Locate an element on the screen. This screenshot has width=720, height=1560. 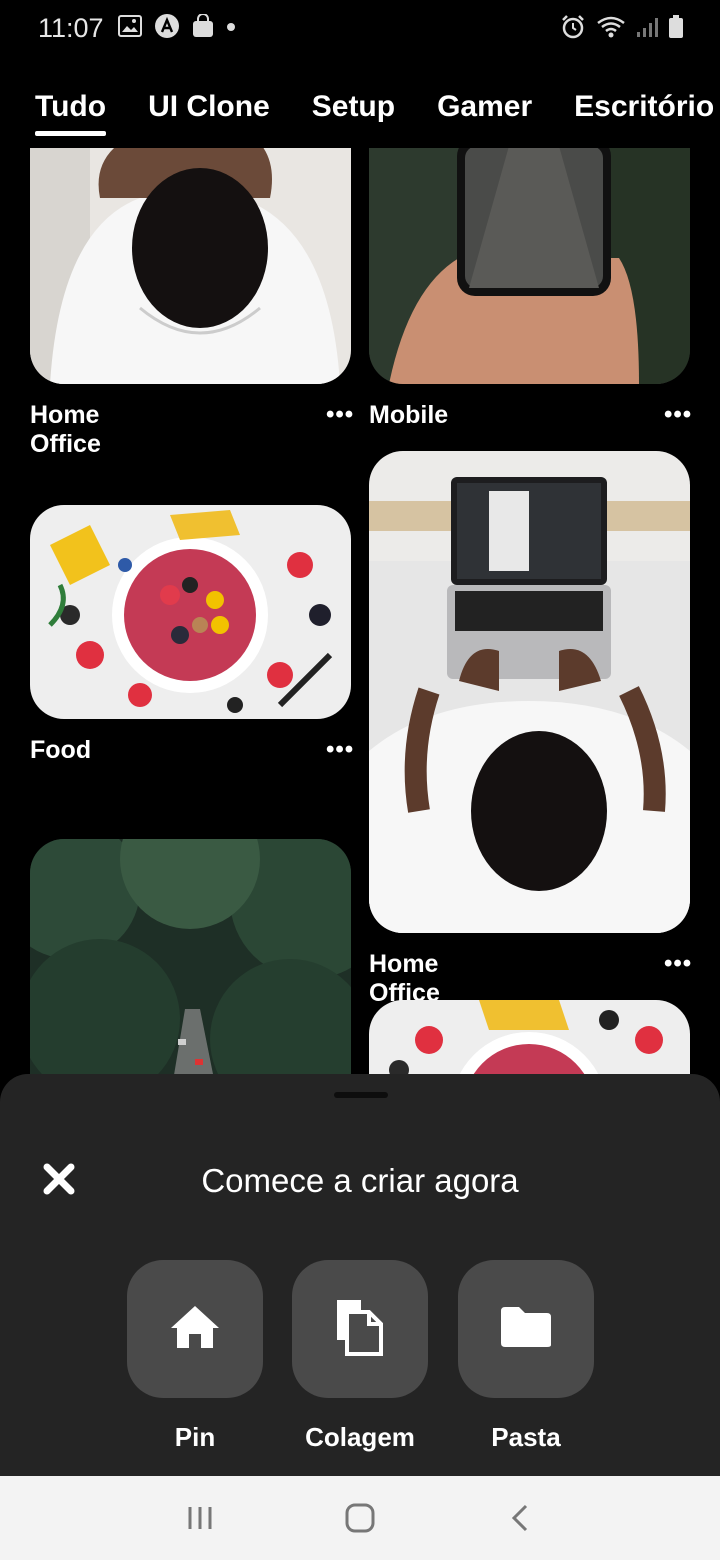
status-right-icons is located at coordinates (622, 29).